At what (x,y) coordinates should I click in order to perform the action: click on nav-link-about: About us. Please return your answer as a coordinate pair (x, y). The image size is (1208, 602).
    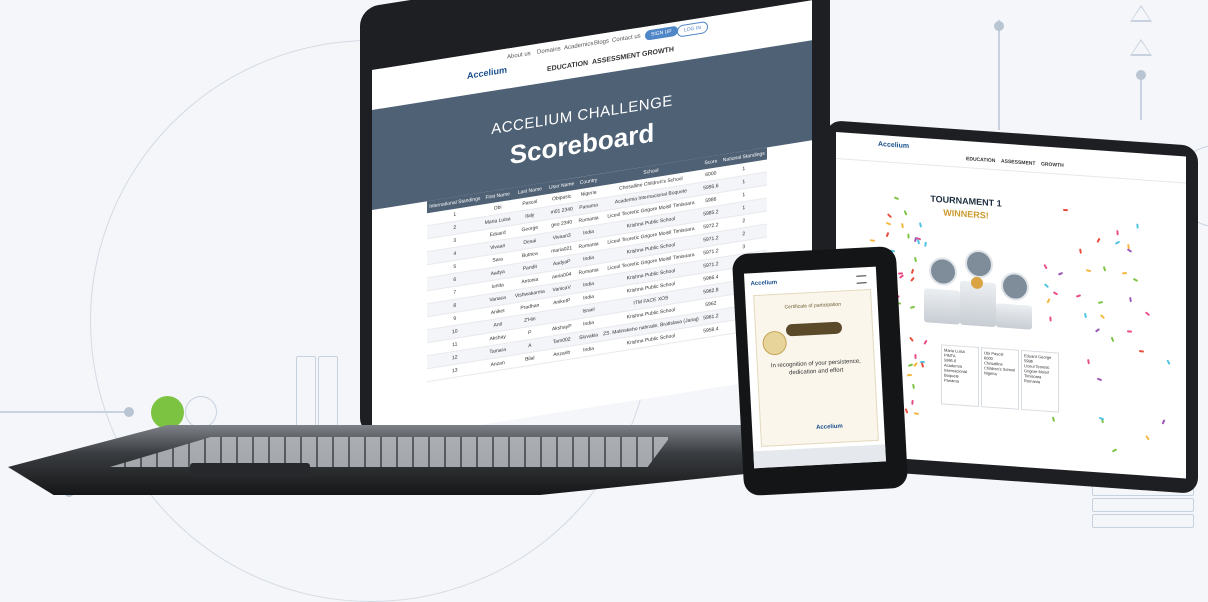
    Looking at the image, I should click on (519, 56).